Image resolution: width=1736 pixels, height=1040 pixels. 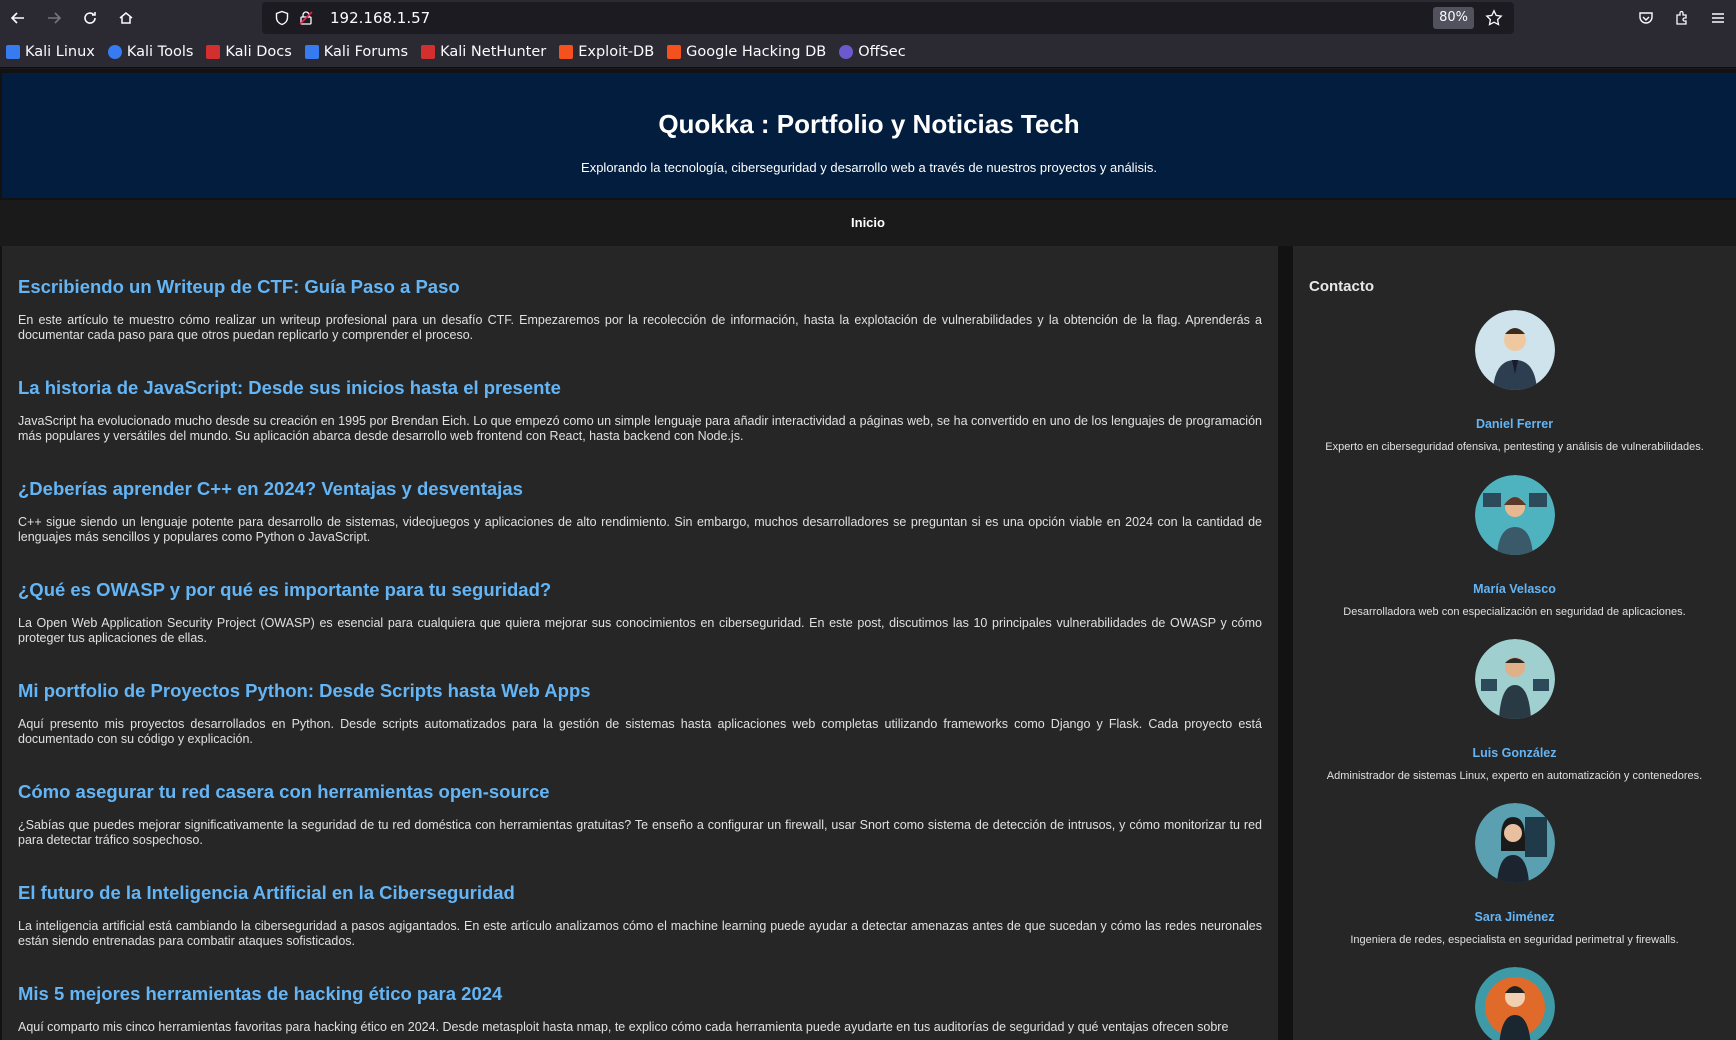 What do you see at coordinates (249, 52) in the screenshot?
I see `bookmark-kali-docs: Kali Docs` at bounding box center [249, 52].